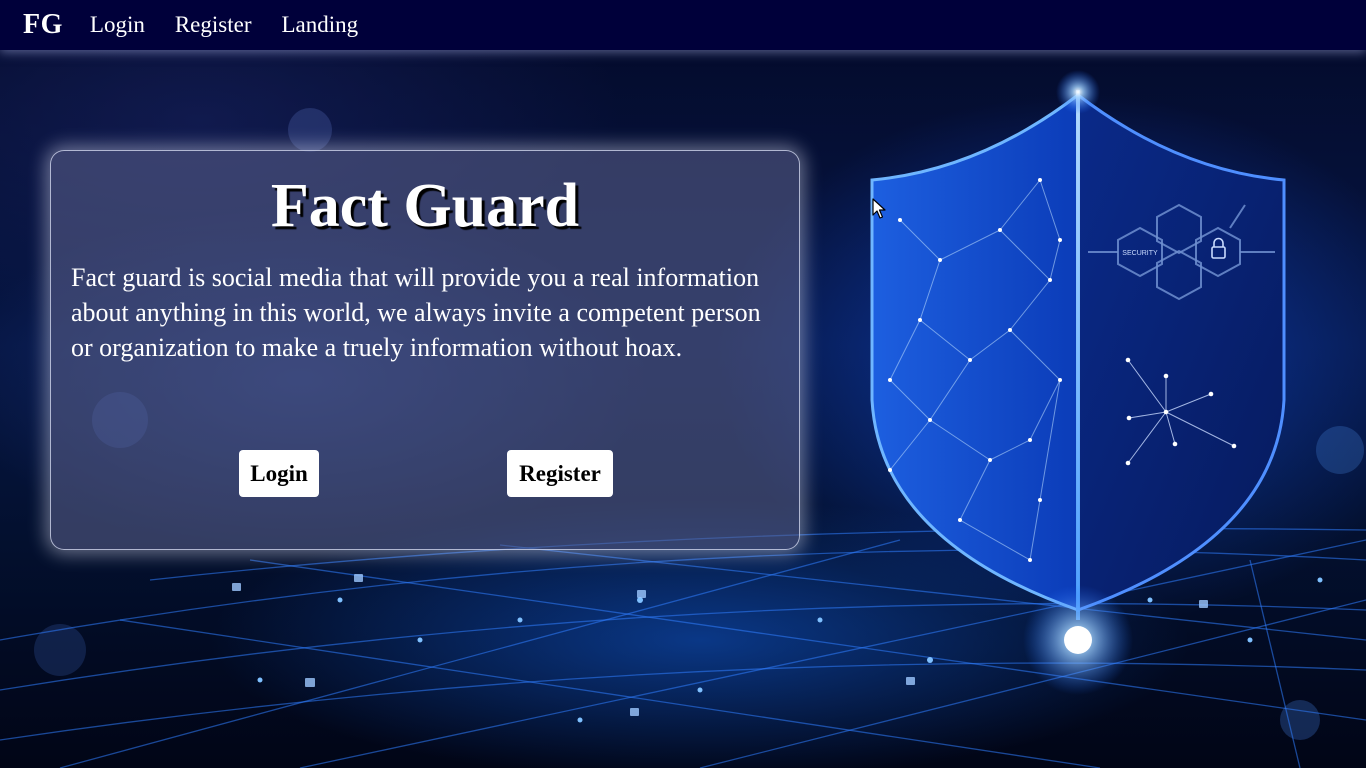 The image size is (1366, 768). What do you see at coordinates (43, 25) in the screenshot?
I see `brand-logo: FG` at bounding box center [43, 25].